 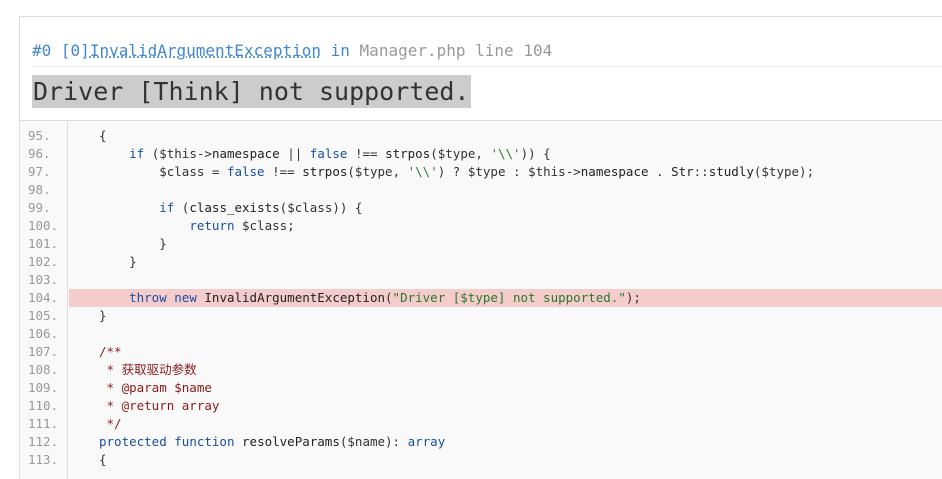 What do you see at coordinates (43, 333) in the screenshot?
I see `line-number: 106.` at bounding box center [43, 333].